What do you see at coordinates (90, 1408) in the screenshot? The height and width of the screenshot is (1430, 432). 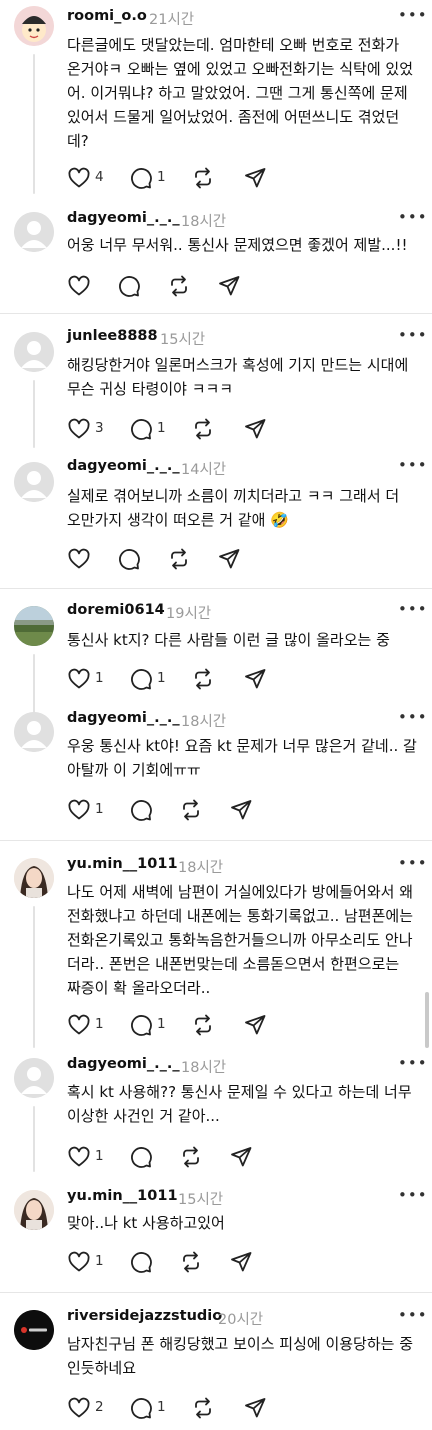 I see `like-button: 2` at bounding box center [90, 1408].